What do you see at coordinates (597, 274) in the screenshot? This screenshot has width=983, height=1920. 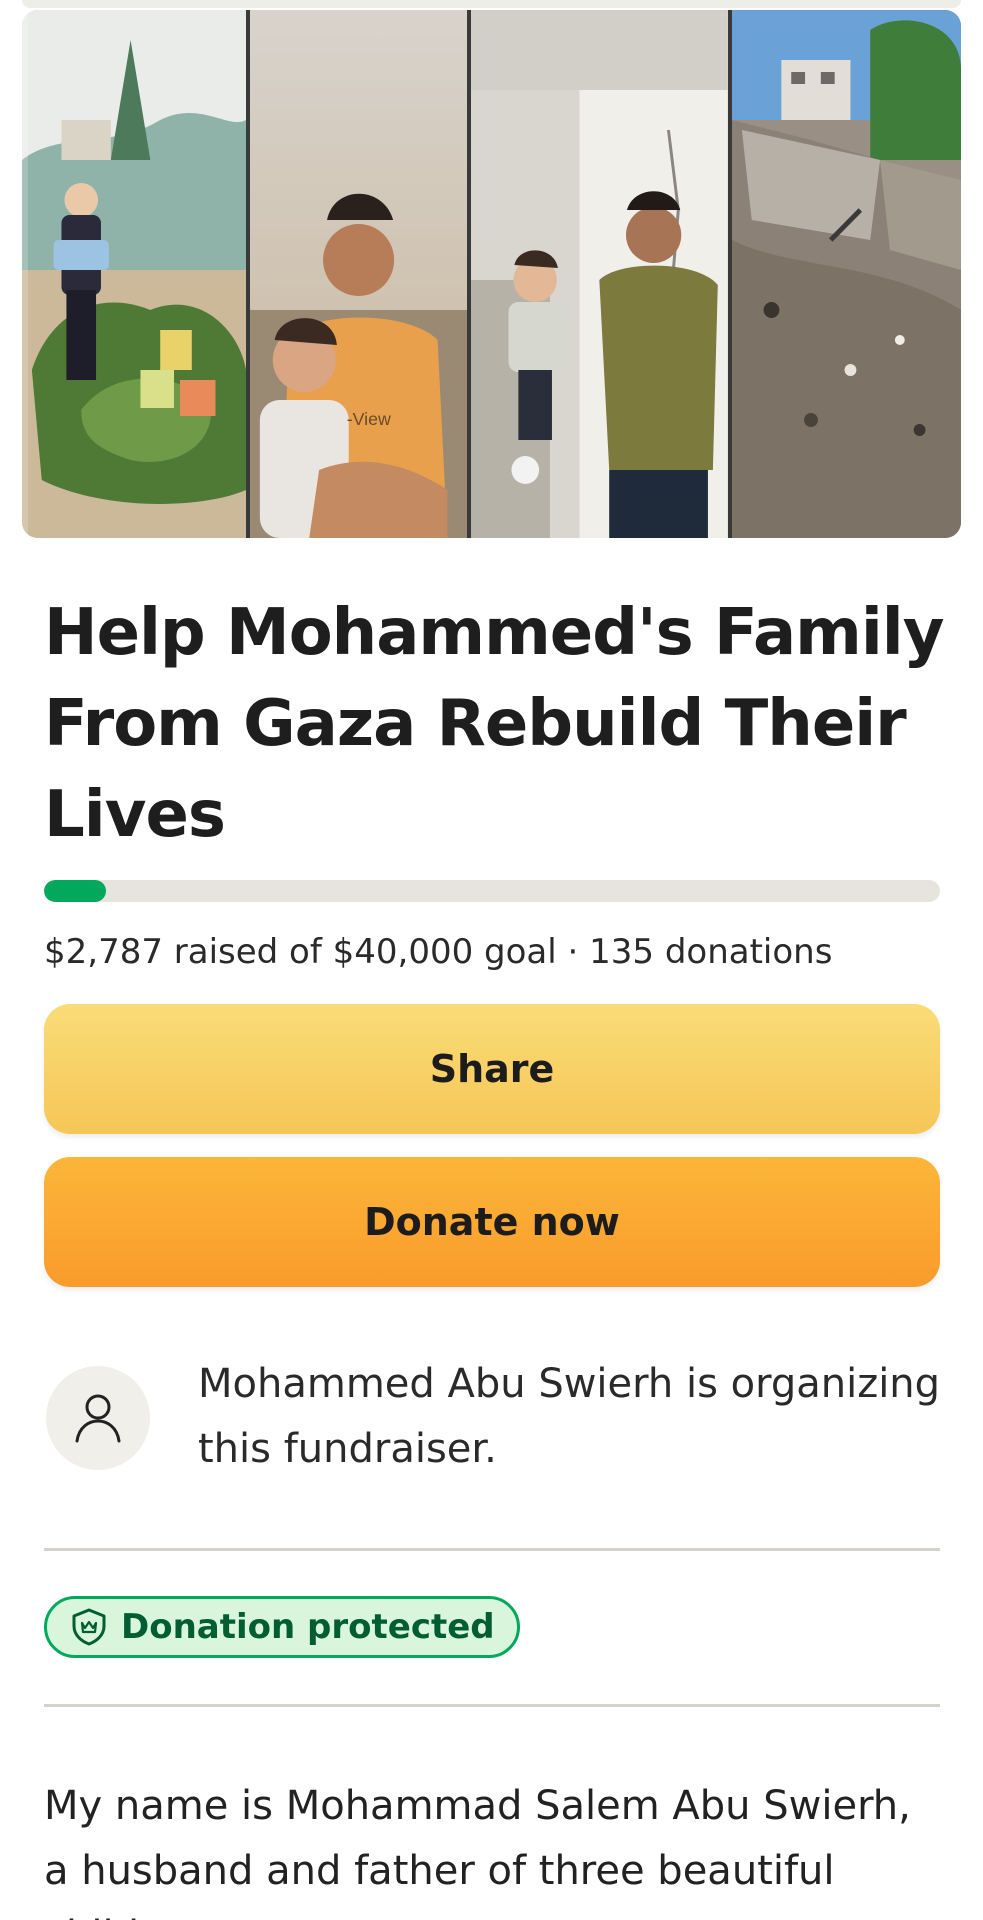 I see `photo-father-child-room` at bounding box center [597, 274].